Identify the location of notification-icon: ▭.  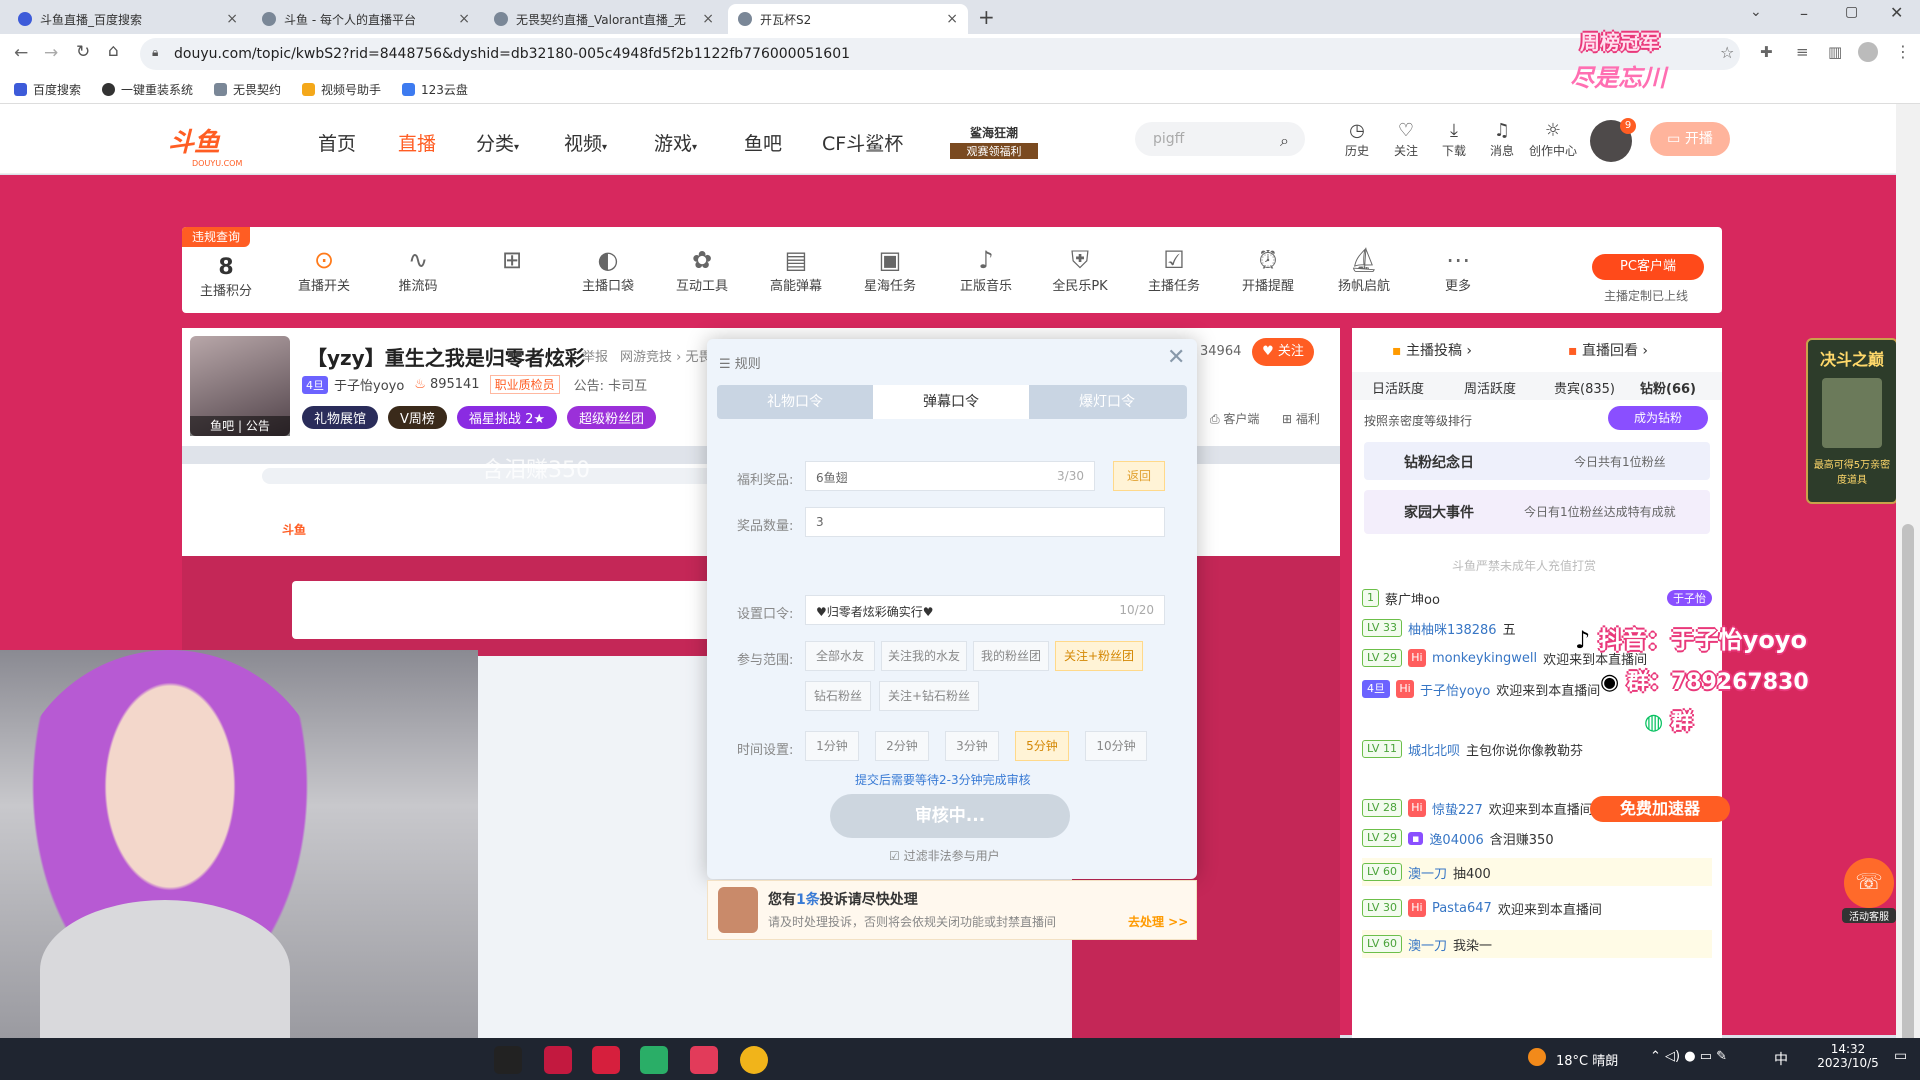
(1900, 1056).